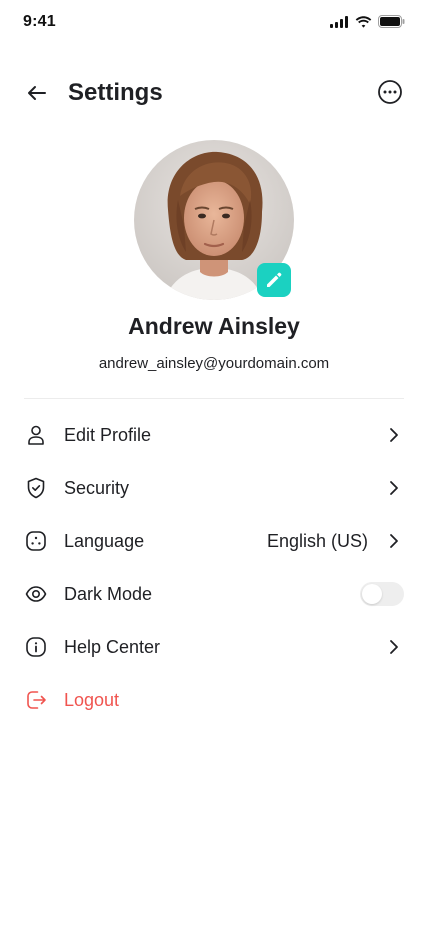 The height and width of the screenshot is (926, 428). What do you see at coordinates (104, 541) in the screenshot?
I see `menu-item-label: Language` at bounding box center [104, 541].